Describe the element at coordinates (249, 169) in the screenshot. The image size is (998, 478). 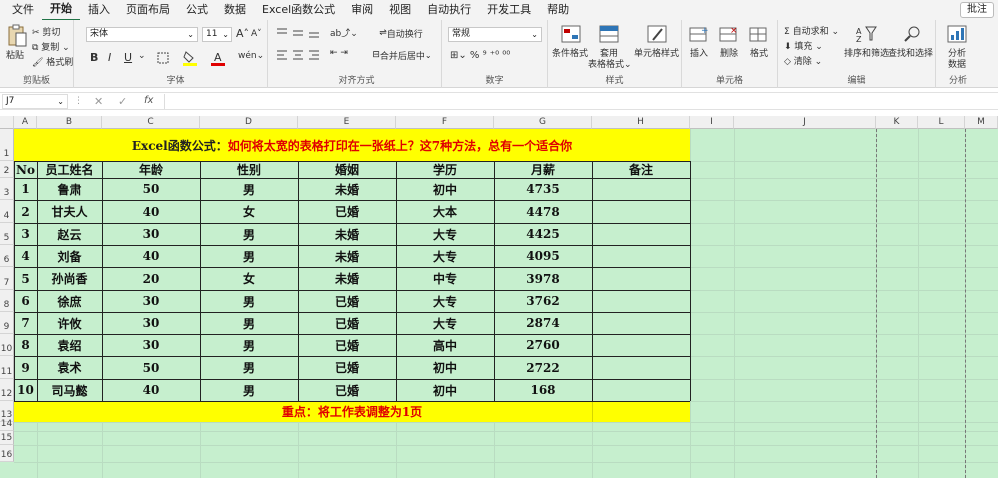
I see `table-header-cell: 性别` at that location.